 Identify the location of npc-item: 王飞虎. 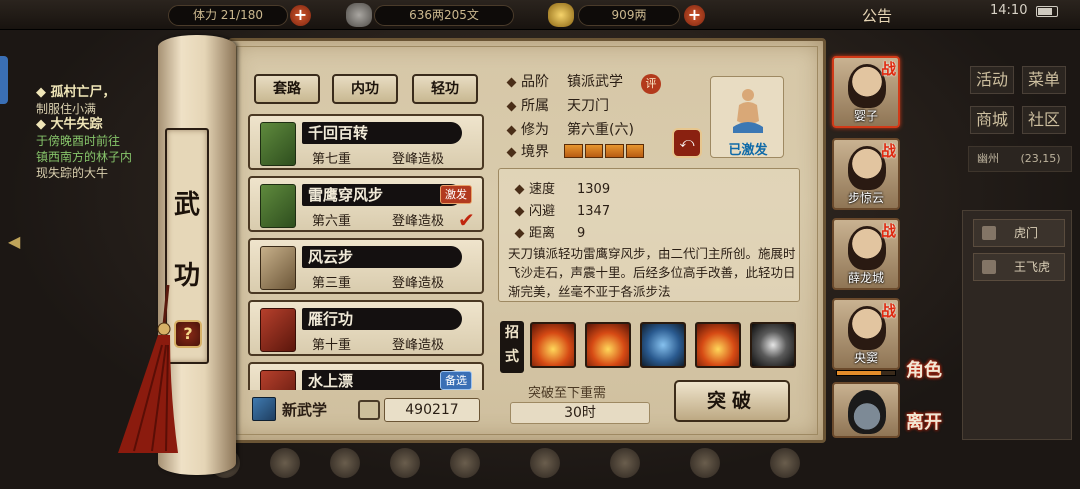
(1019, 267).